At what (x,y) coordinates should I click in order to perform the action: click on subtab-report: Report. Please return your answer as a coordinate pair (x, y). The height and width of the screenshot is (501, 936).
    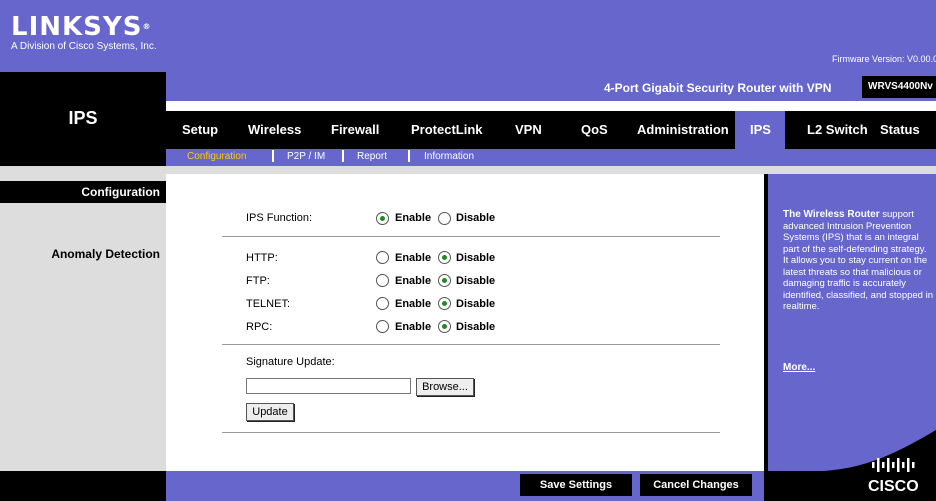
    Looking at the image, I should click on (372, 156).